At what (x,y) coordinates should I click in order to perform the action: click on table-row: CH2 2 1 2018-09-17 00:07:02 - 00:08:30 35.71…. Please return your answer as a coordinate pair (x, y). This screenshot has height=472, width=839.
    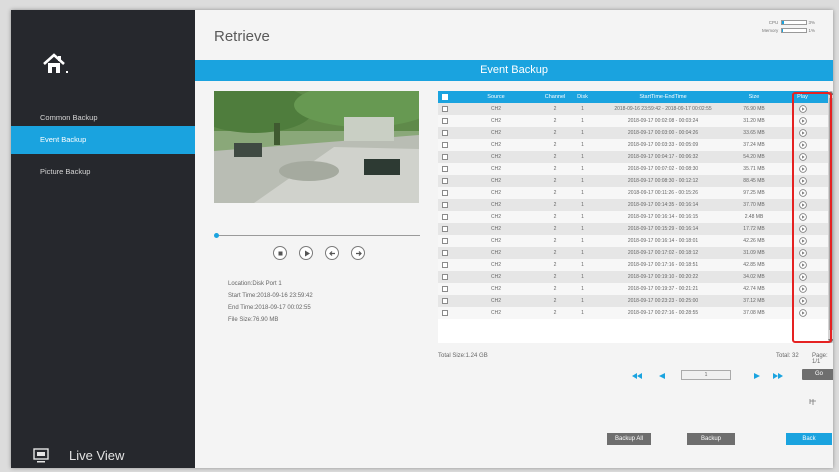
    Looking at the image, I should click on (633, 169).